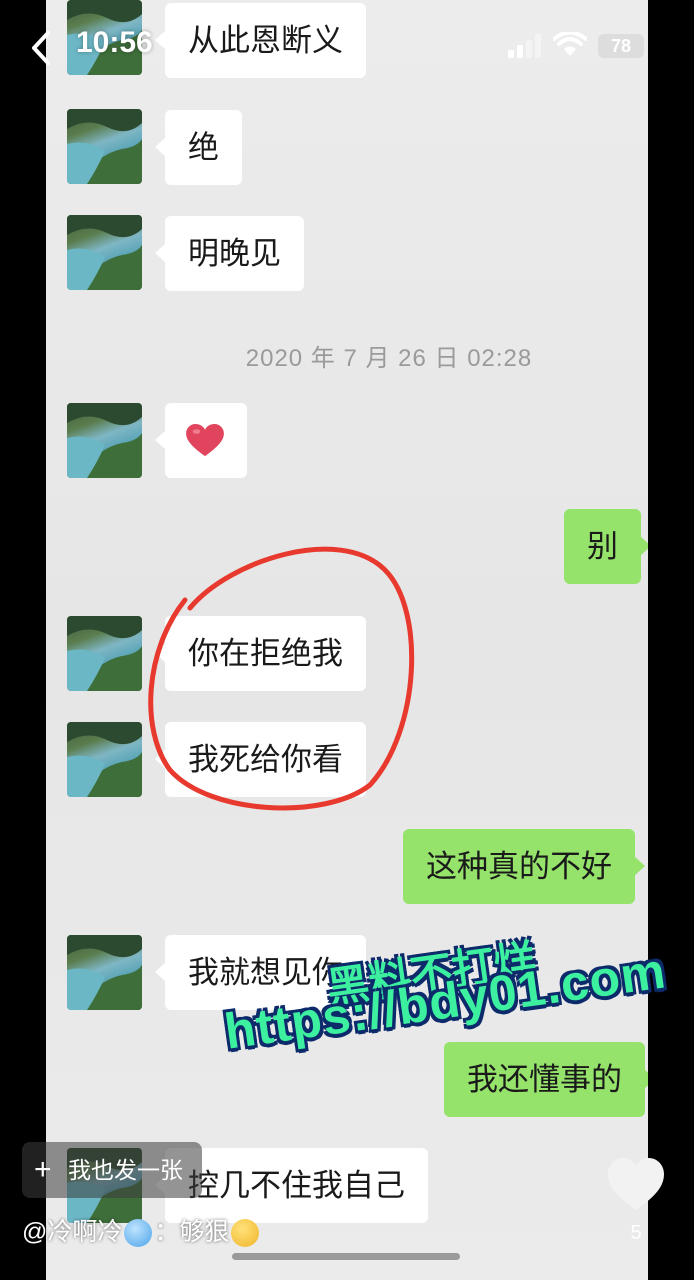 This screenshot has width=694, height=1280. What do you see at coordinates (245, 1233) in the screenshot?
I see `scream-face-icon` at bounding box center [245, 1233].